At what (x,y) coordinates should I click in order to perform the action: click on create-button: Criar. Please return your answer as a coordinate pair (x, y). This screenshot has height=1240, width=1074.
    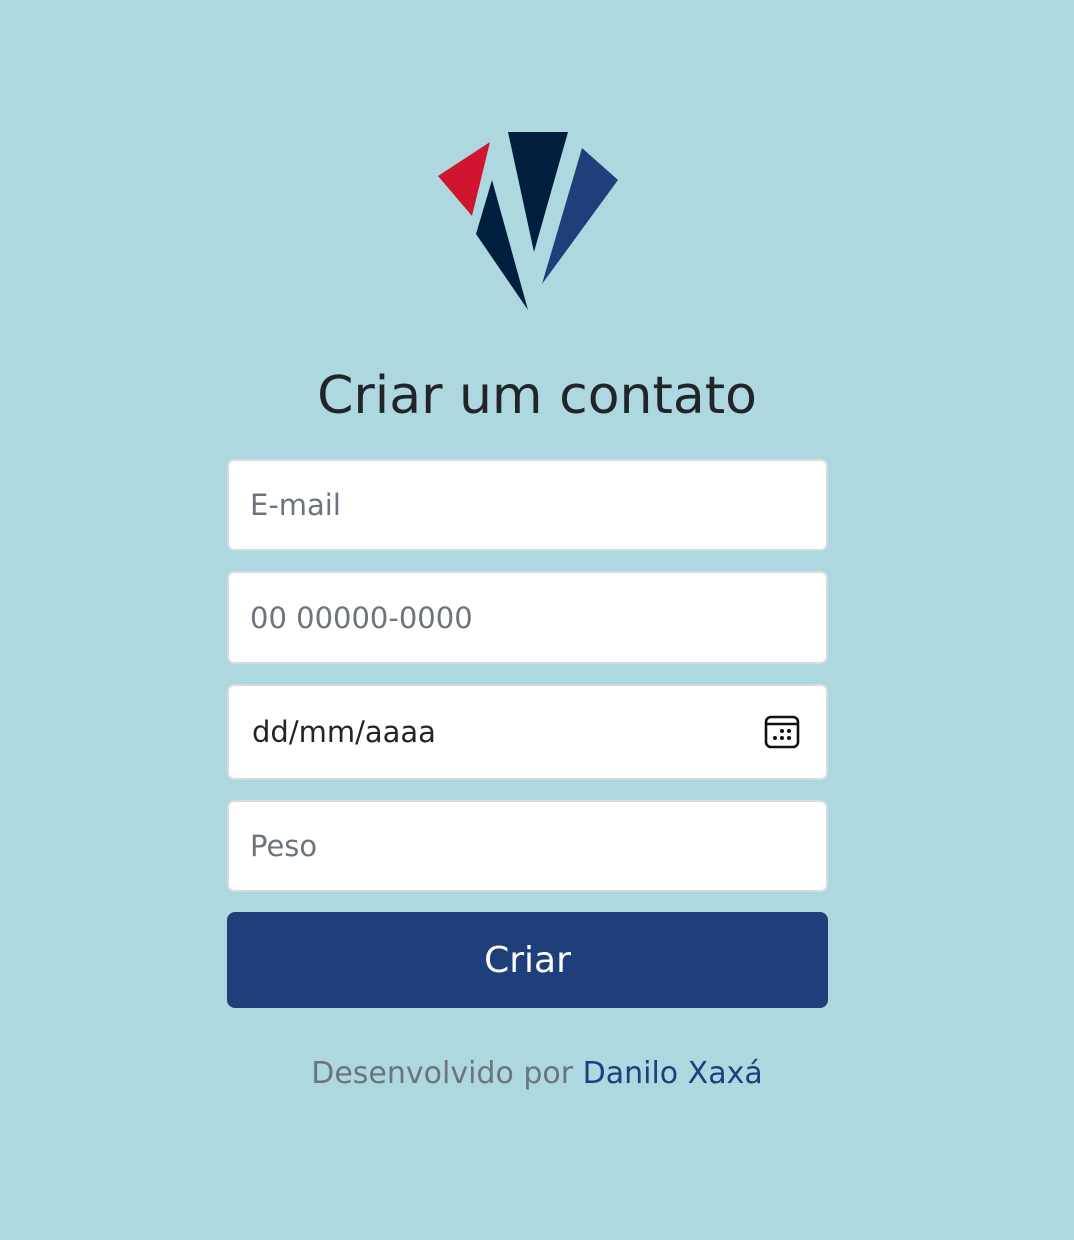
    Looking at the image, I should click on (527, 960).